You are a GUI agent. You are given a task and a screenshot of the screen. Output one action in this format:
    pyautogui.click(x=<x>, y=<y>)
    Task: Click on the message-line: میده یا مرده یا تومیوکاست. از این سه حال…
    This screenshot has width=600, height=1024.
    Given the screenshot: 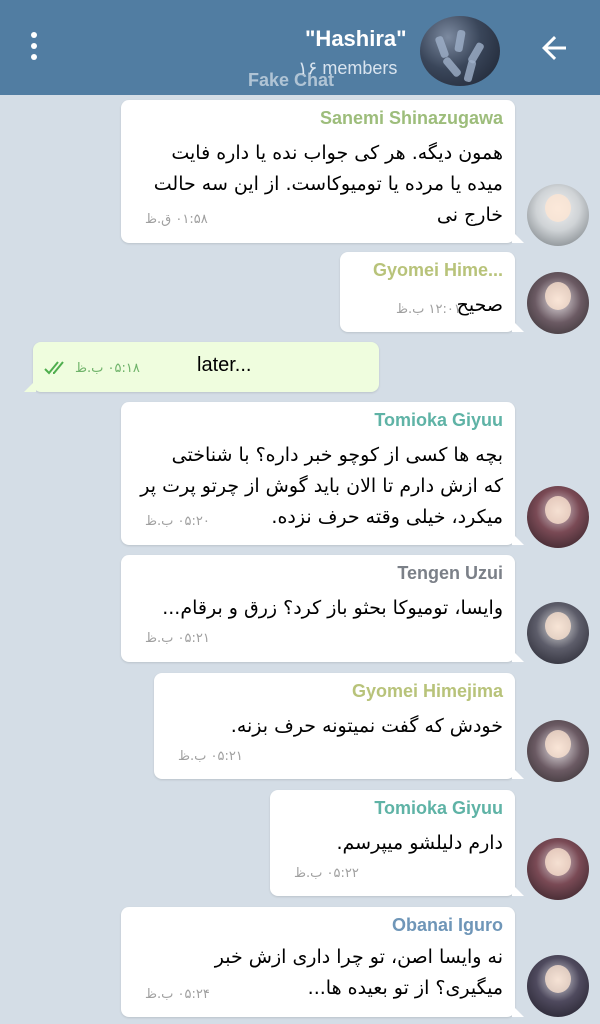 What is the action you would take?
    pyautogui.click(x=328, y=184)
    